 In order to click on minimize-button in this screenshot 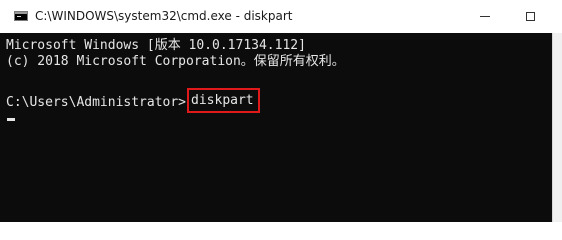, I will do `click(485, 16)`.